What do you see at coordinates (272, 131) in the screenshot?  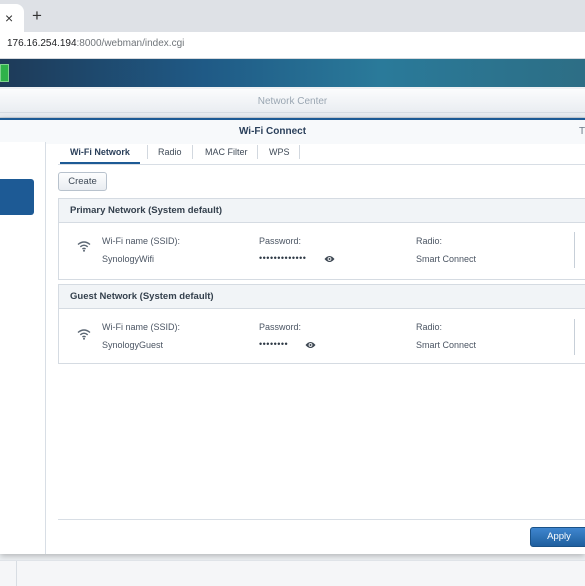 I see `wifi-connect-title: Wi-Fi Connect` at bounding box center [272, 131].